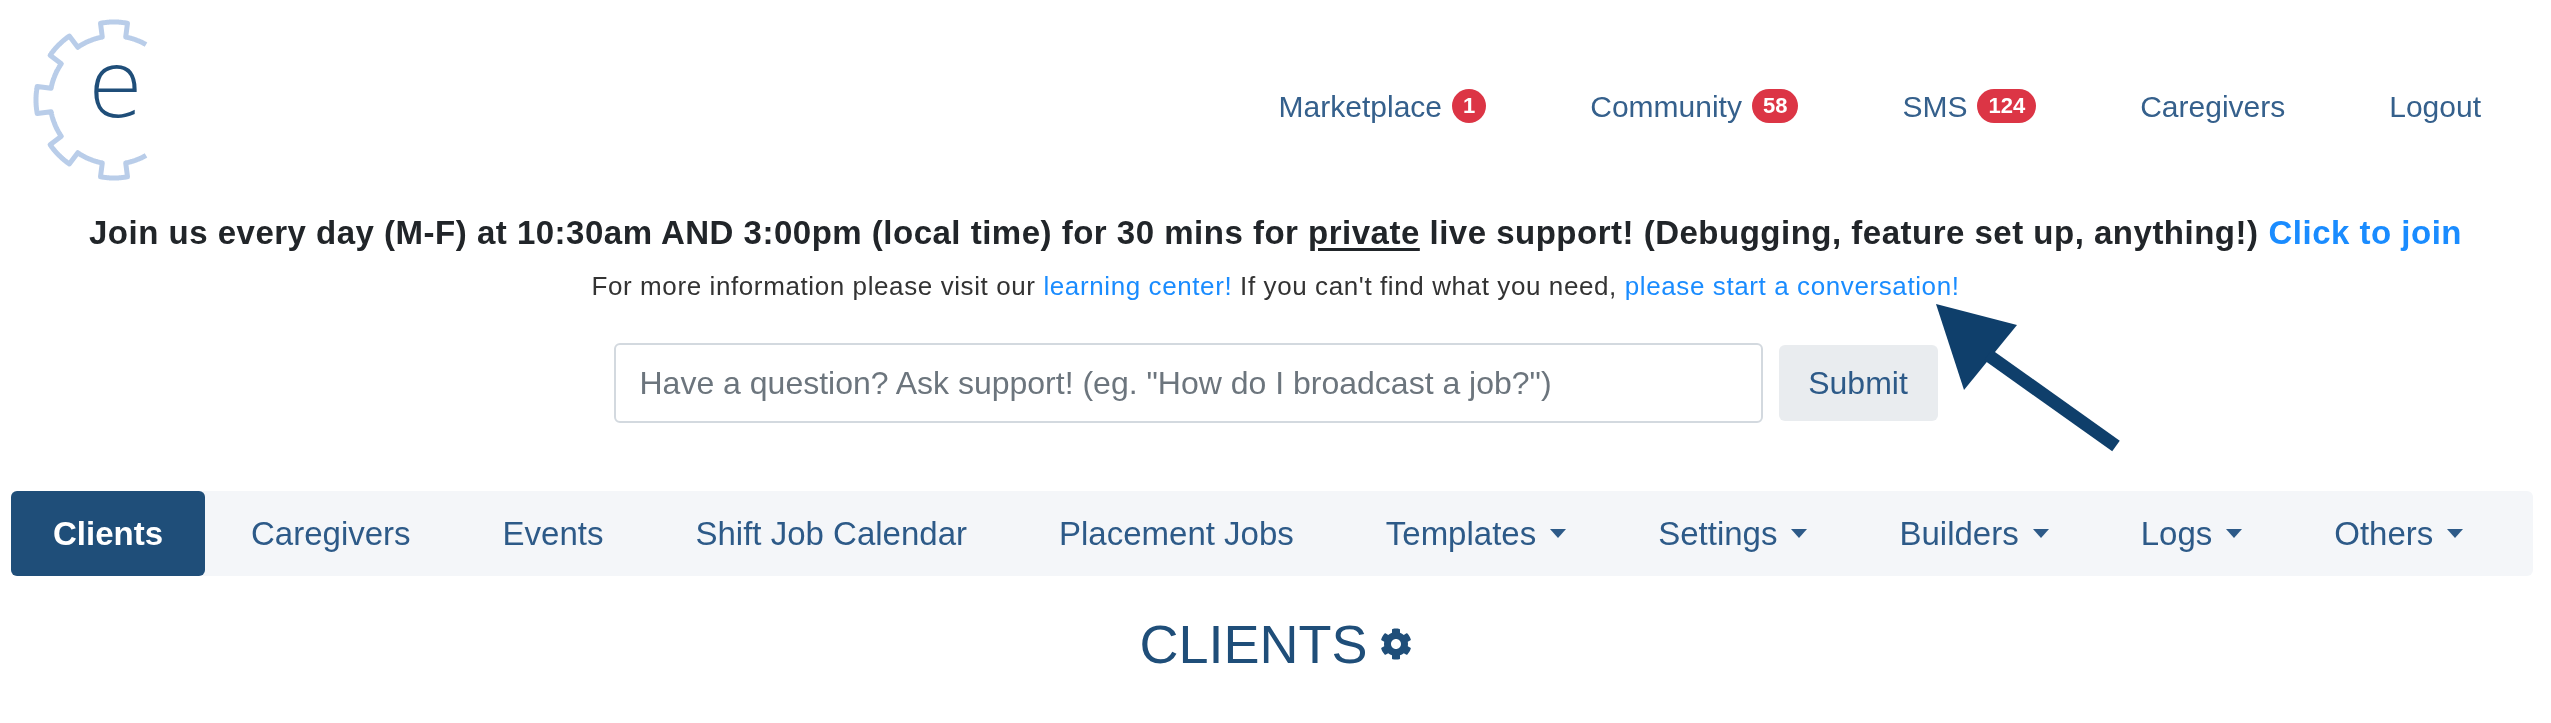 Image resolution: width=2551 pixels, height=723 pixels. I want to click on text-link: please start a conversation!, so click(1792, 286).